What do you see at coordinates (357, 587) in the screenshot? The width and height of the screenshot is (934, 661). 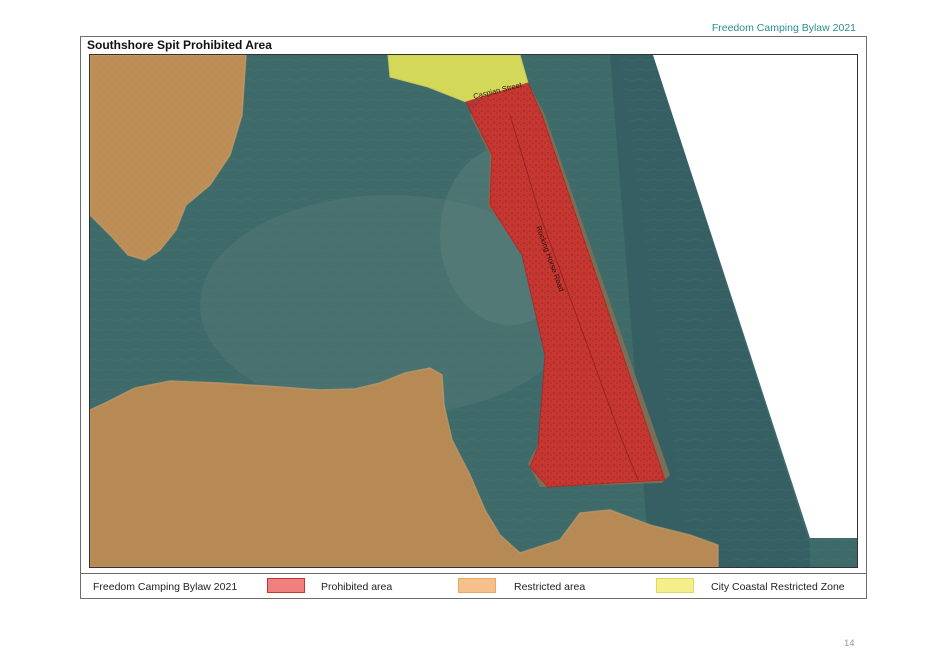 I see `legend-label-prohibited: Prohibited area` at bounding box center [357, 587].